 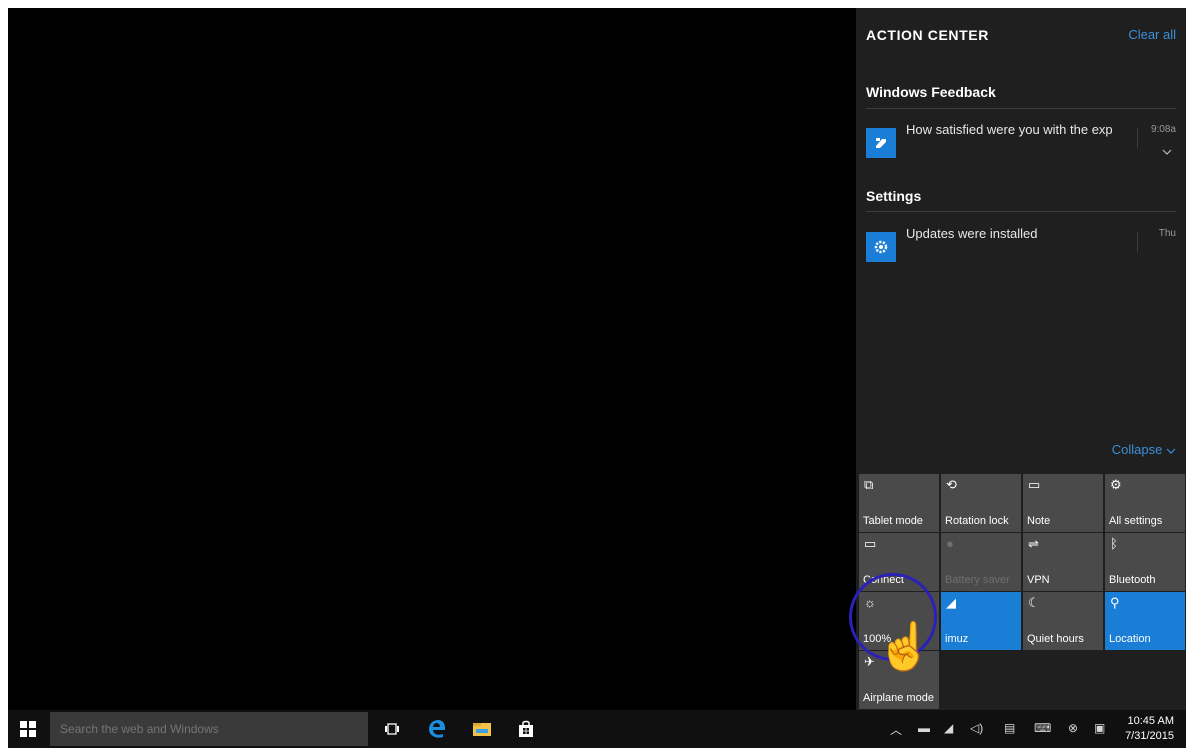 I want to click on action-center-title: ACTION CENTER, so click(x=927, y=35).